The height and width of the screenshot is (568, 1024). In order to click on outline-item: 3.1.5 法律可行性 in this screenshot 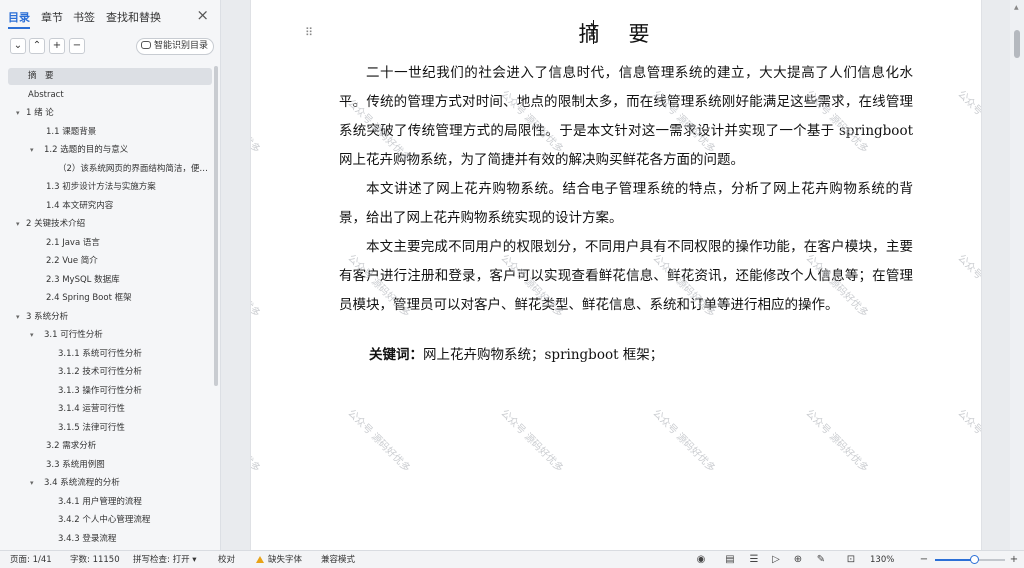, I will do `click(110, 428)`.